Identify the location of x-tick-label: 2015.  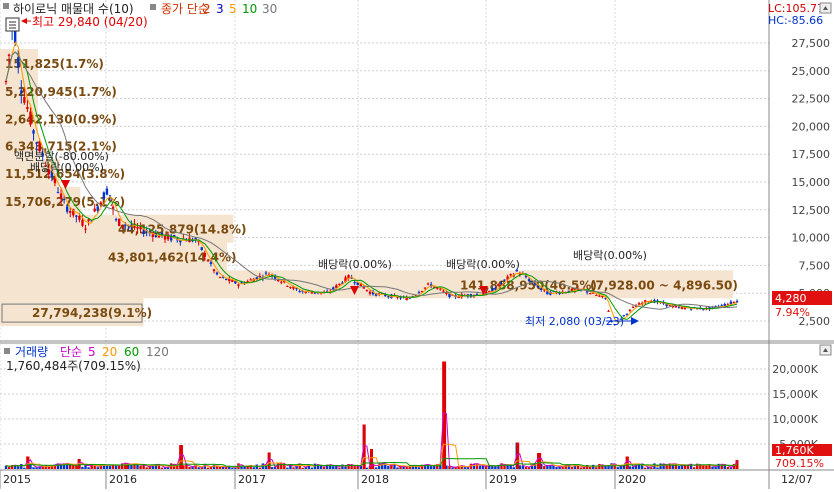
(17, 479).